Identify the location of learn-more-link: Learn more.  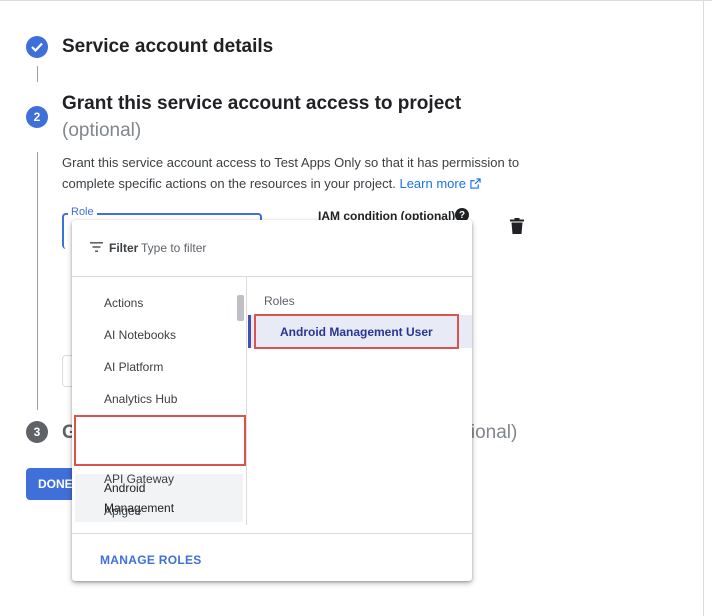
(440, 183).